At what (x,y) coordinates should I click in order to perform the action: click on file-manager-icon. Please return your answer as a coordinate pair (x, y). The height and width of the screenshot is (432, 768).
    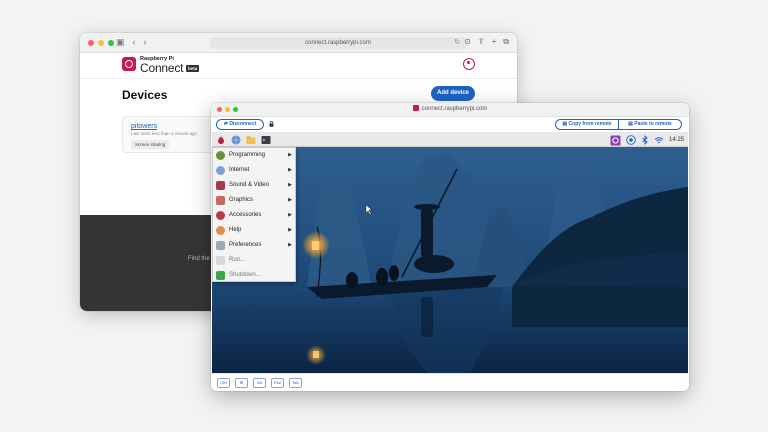
    Looking at the image, I should click on (251, 140).